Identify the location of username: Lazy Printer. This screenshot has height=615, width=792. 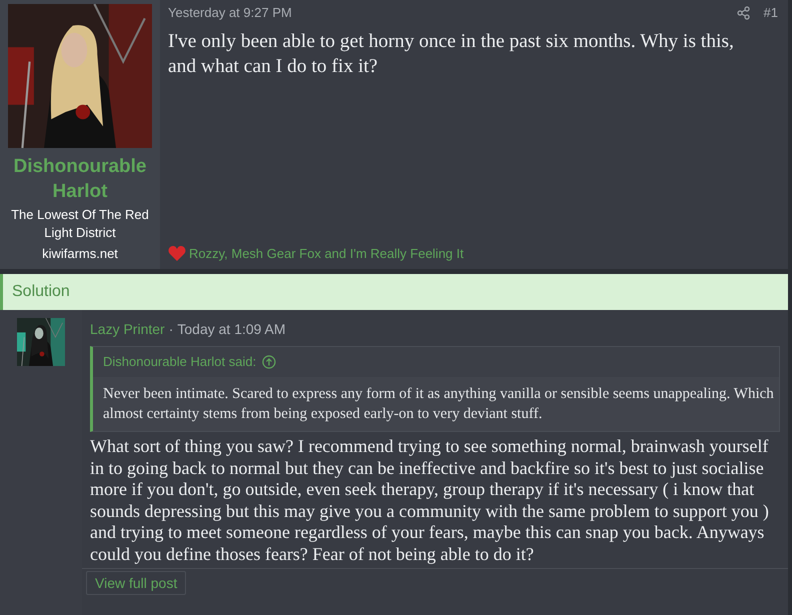
(127, 329).